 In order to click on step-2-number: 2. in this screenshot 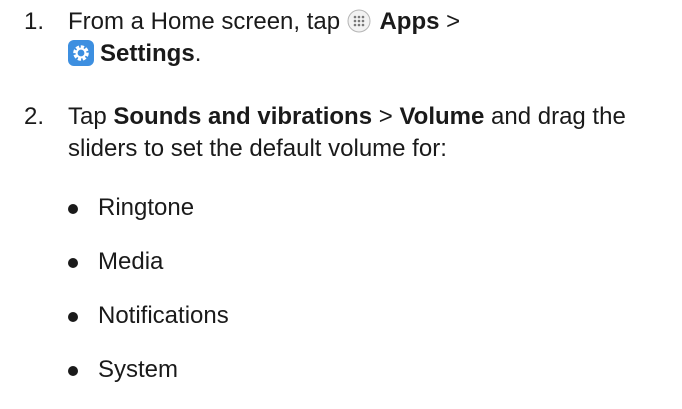, I will do `click(34, 116)`.